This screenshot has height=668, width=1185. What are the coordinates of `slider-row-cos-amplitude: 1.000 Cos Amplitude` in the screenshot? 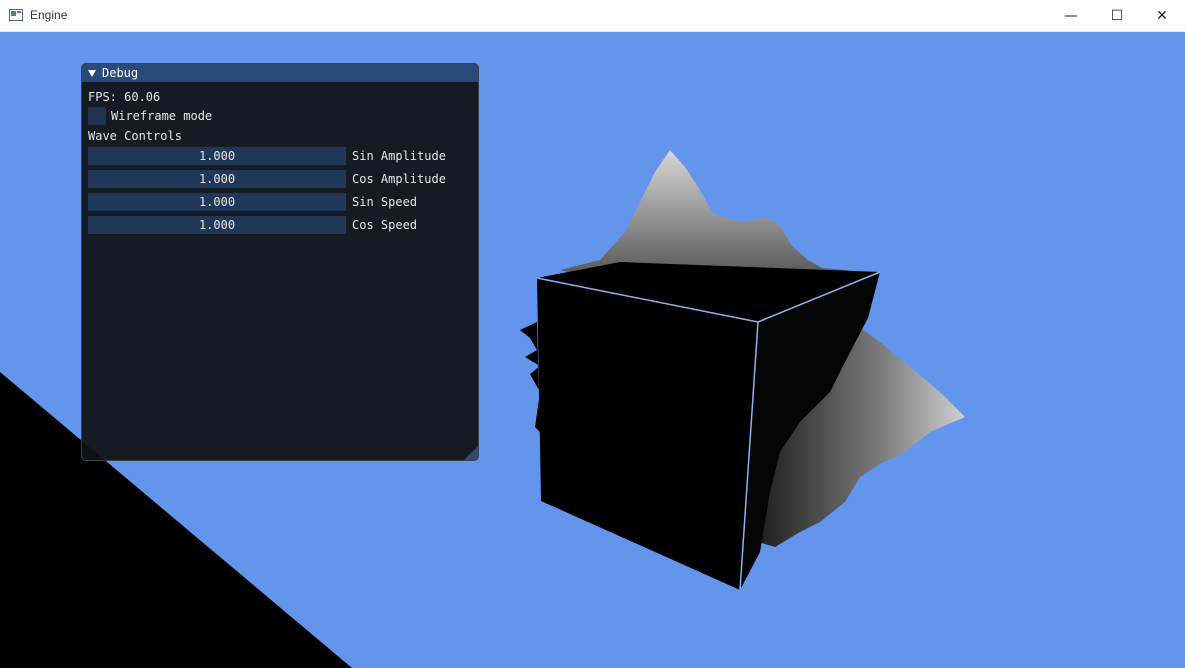 It's located at (267, 179).